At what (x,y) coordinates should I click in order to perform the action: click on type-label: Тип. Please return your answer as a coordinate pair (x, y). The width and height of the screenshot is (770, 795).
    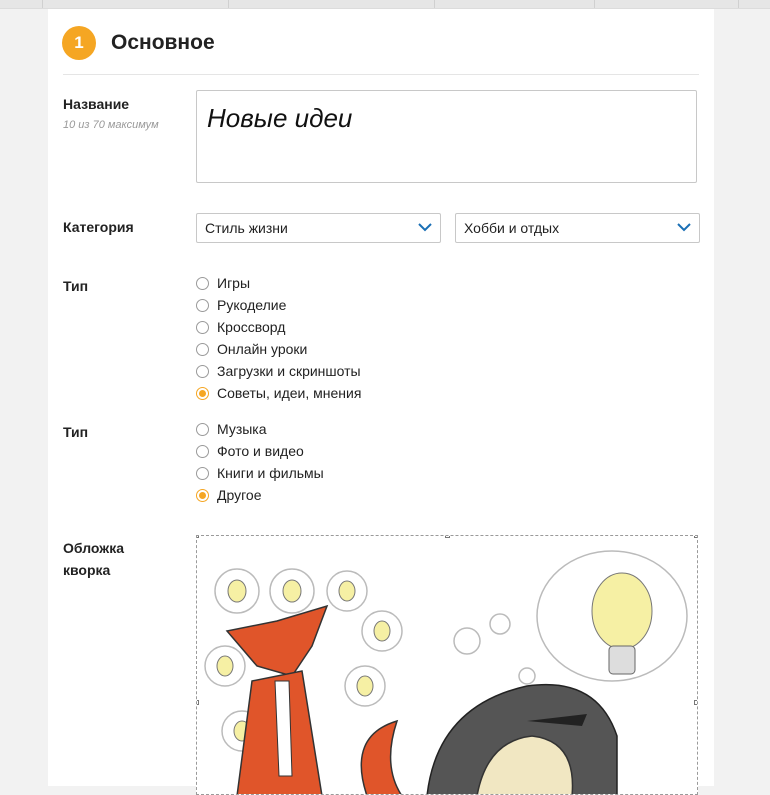
    Looking at the image, I should click on (76, 286).